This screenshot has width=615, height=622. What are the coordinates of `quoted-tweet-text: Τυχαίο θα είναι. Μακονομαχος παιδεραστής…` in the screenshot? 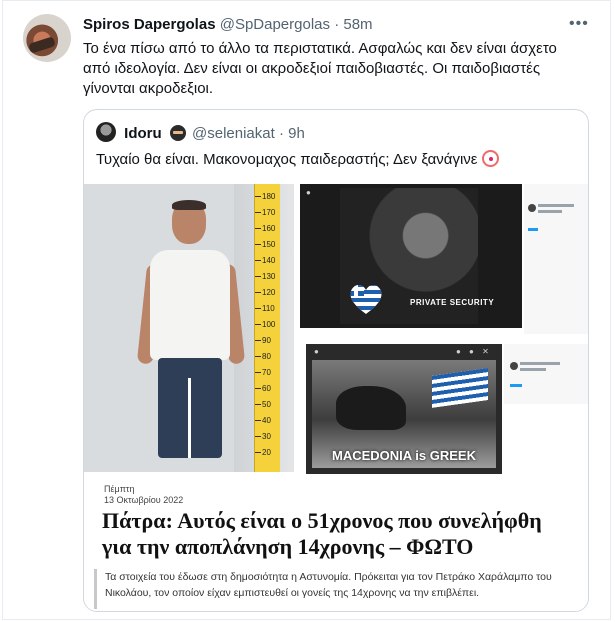 It's located at (297, 160).